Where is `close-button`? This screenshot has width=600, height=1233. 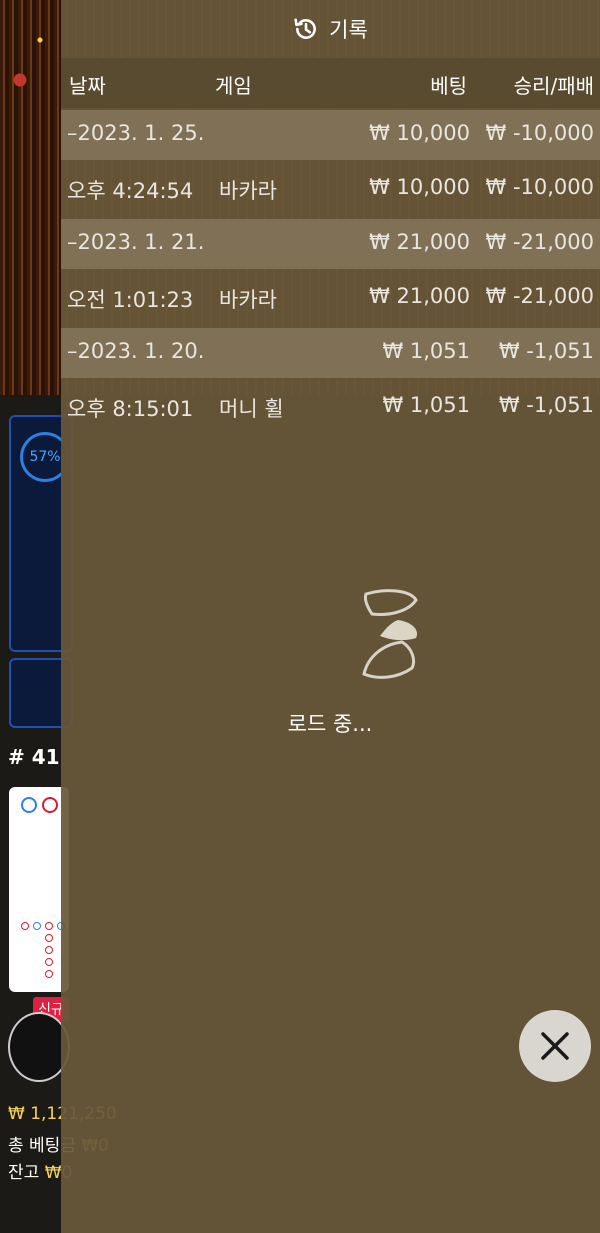 close-button is located at coordinates (555, 1046).